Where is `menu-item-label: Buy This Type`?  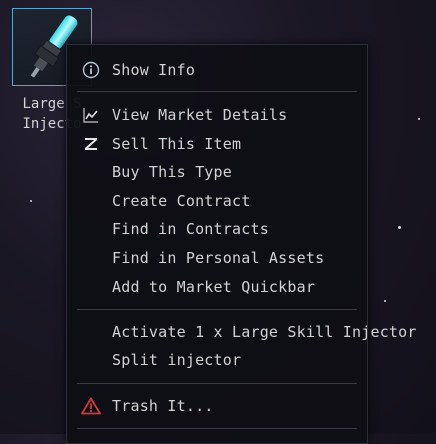 menu-item-label: Buy This Type is located at coordinates (172, 172).